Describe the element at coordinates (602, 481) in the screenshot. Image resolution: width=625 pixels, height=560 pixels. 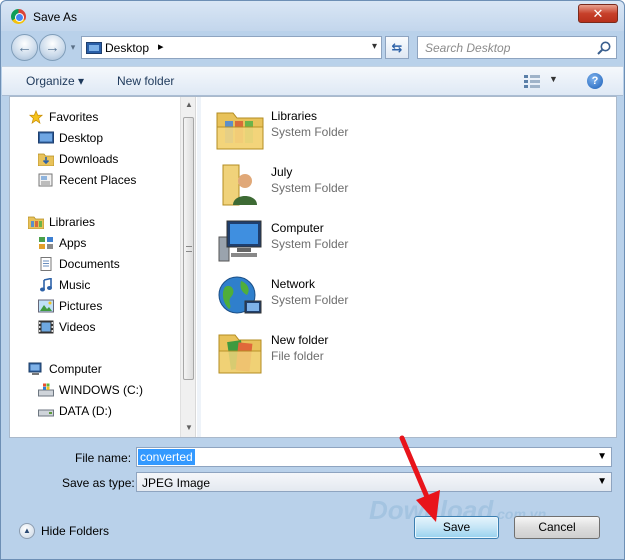
I see `save-type-dropdown-icon: ▼` at that location.